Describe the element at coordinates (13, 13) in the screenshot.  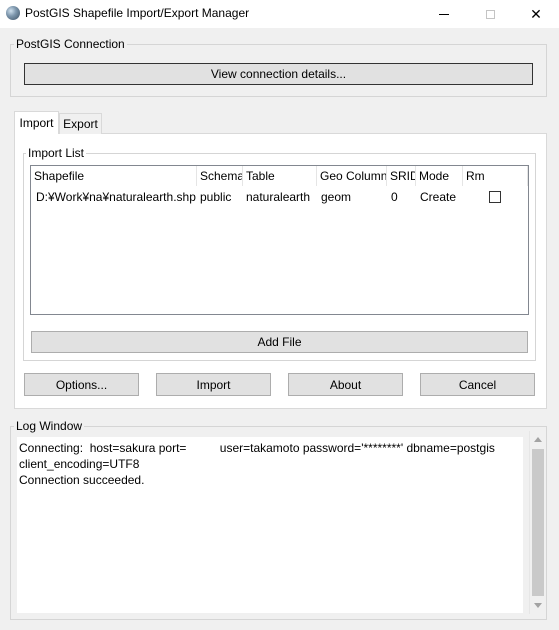
I see `postgis-globe-icon` at that location.